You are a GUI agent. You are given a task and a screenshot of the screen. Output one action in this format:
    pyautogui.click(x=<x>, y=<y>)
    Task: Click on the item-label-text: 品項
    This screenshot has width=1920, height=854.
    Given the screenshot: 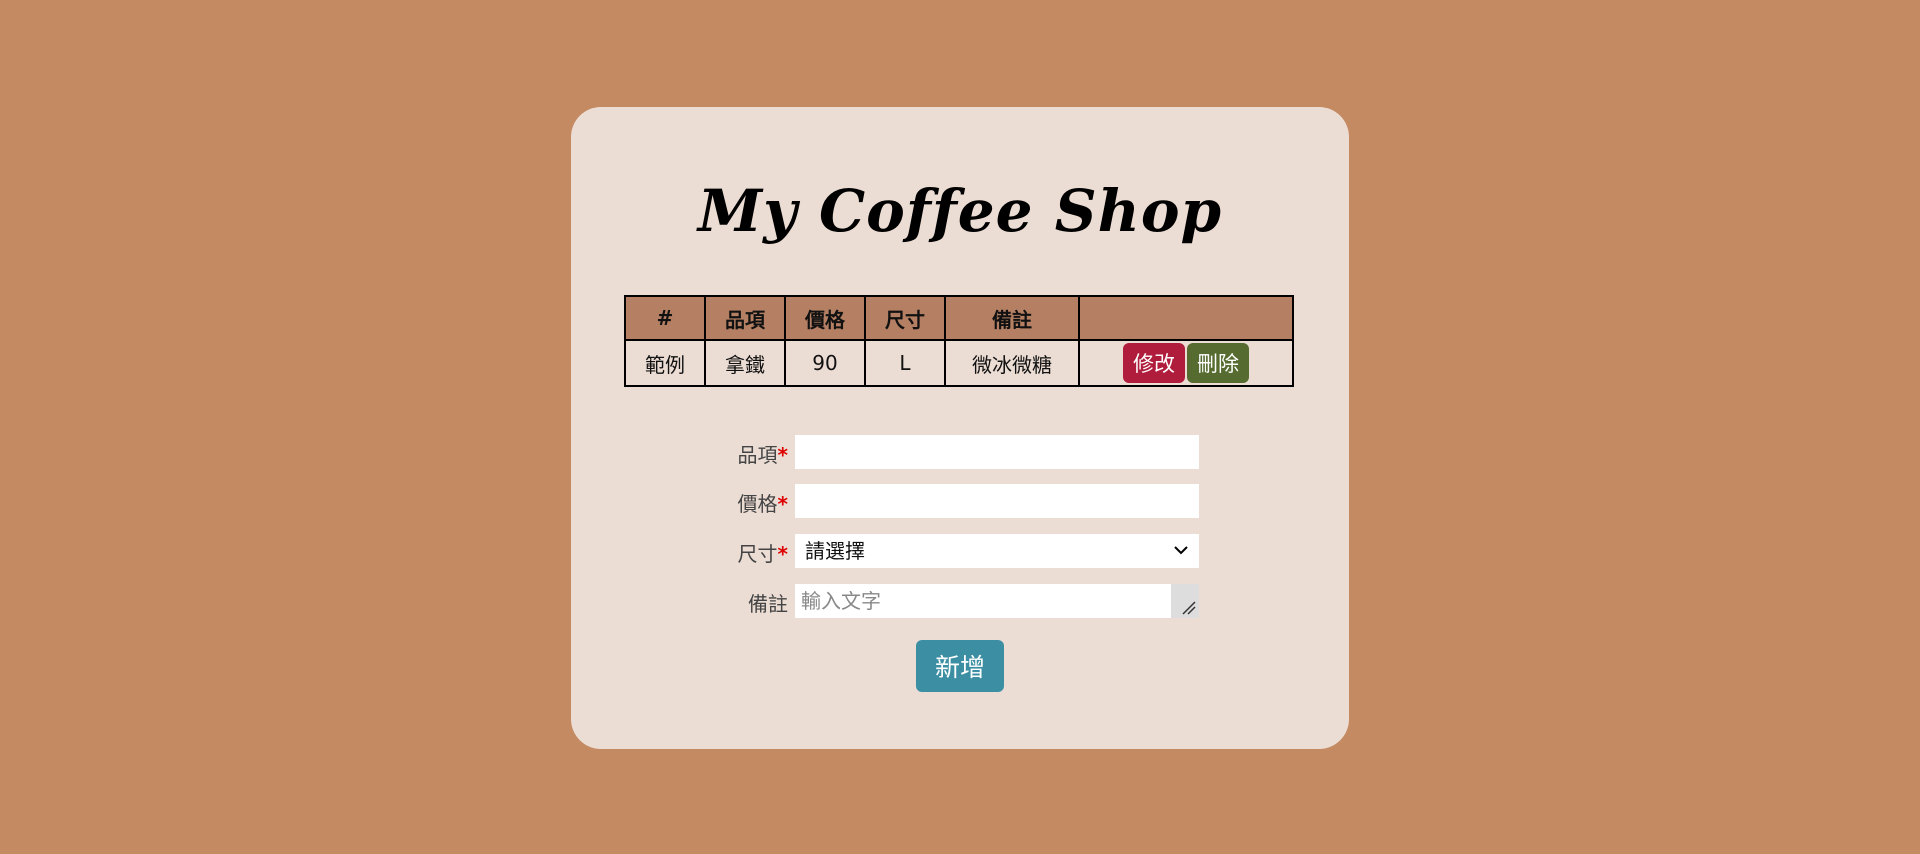 What is the action you would take?
    pyautogui.click(x=757, y=455)
    